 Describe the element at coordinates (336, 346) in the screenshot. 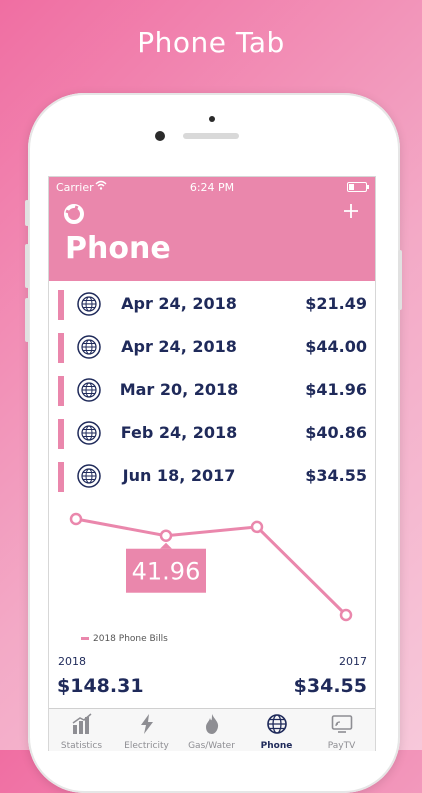

I see `bill-amount: $44.00` at that location.